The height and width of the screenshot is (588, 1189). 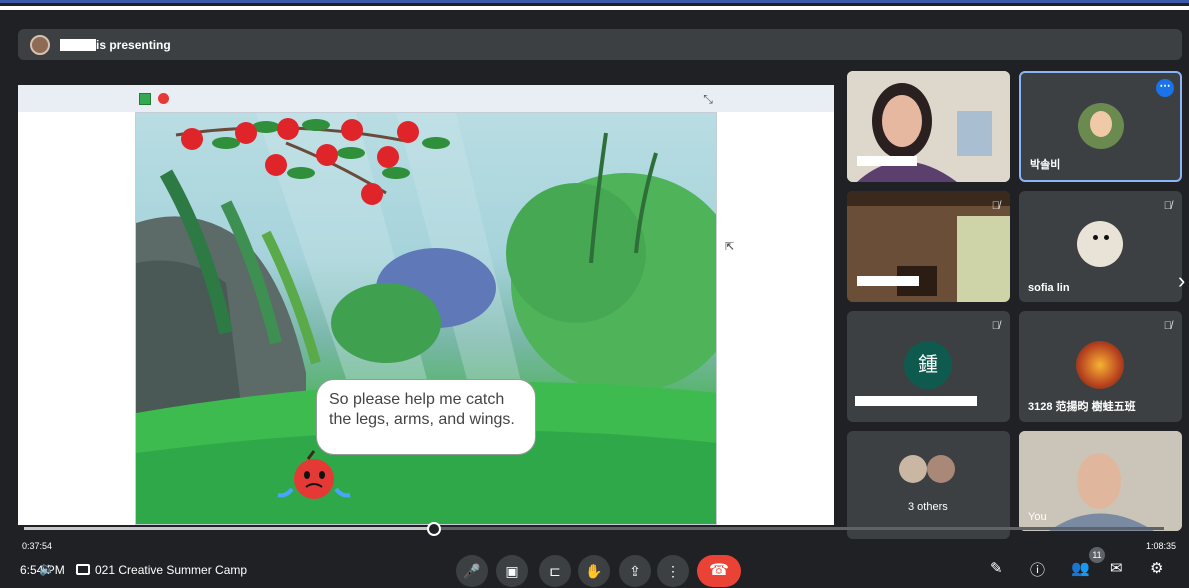 I want to click on mouse-cursor-icon: ⇱, so click(x=730, y=247).